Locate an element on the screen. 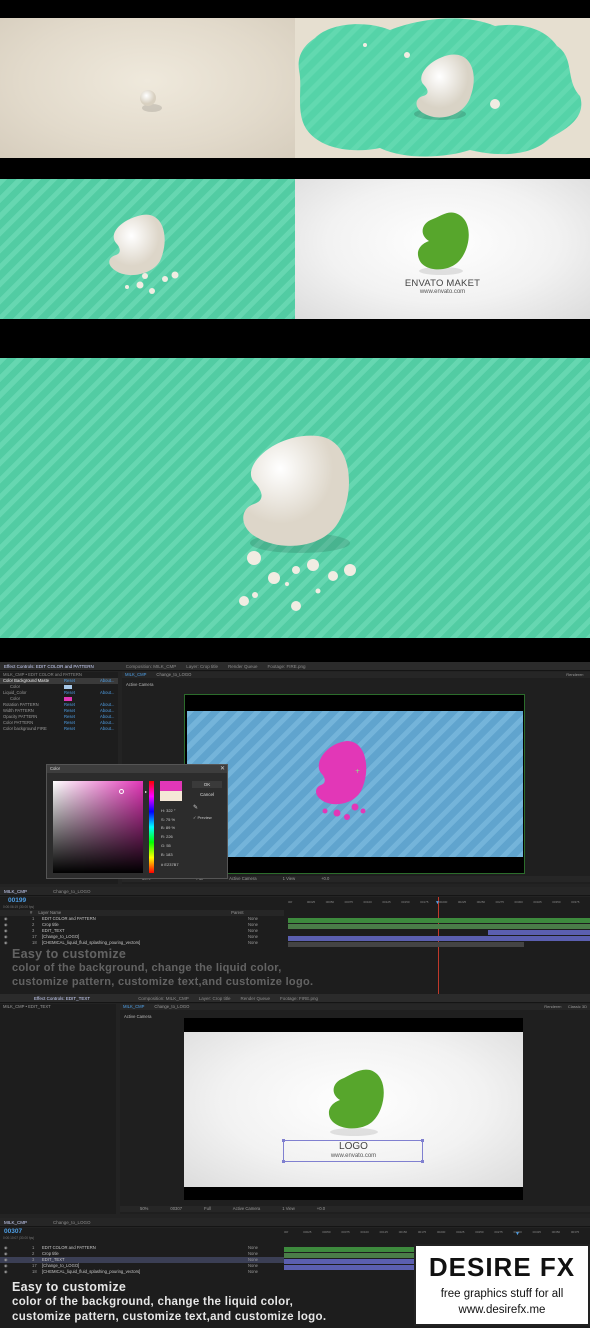 The width and height of the screenshot is (590, 1328). camera-select-2: Active Camera is located at coordinates (246, 1209).